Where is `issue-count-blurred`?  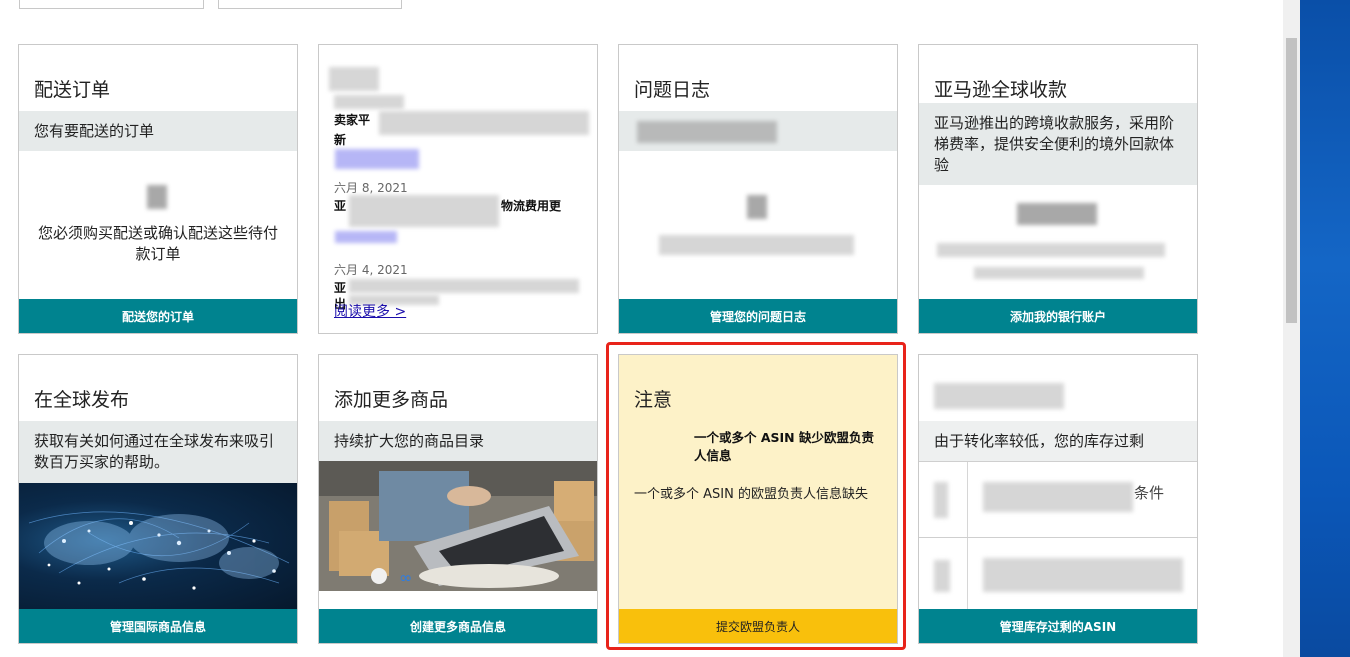 issue-count-blurred is located at coordinates (757, 207).